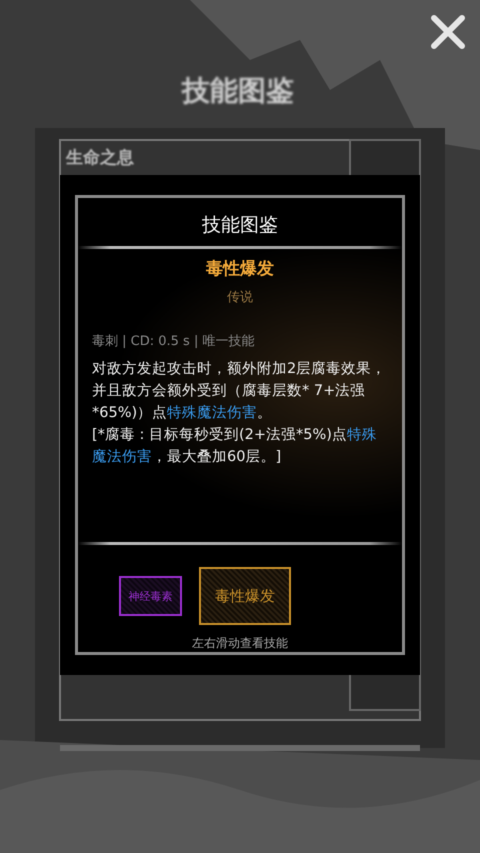 Image resolution: width=480 pixels, height=853 pixels. What do you see at coordinates (240, 225) in the screenshot?
I see `dialog-title: 技能图鉴` at bounding box center [240, 225].